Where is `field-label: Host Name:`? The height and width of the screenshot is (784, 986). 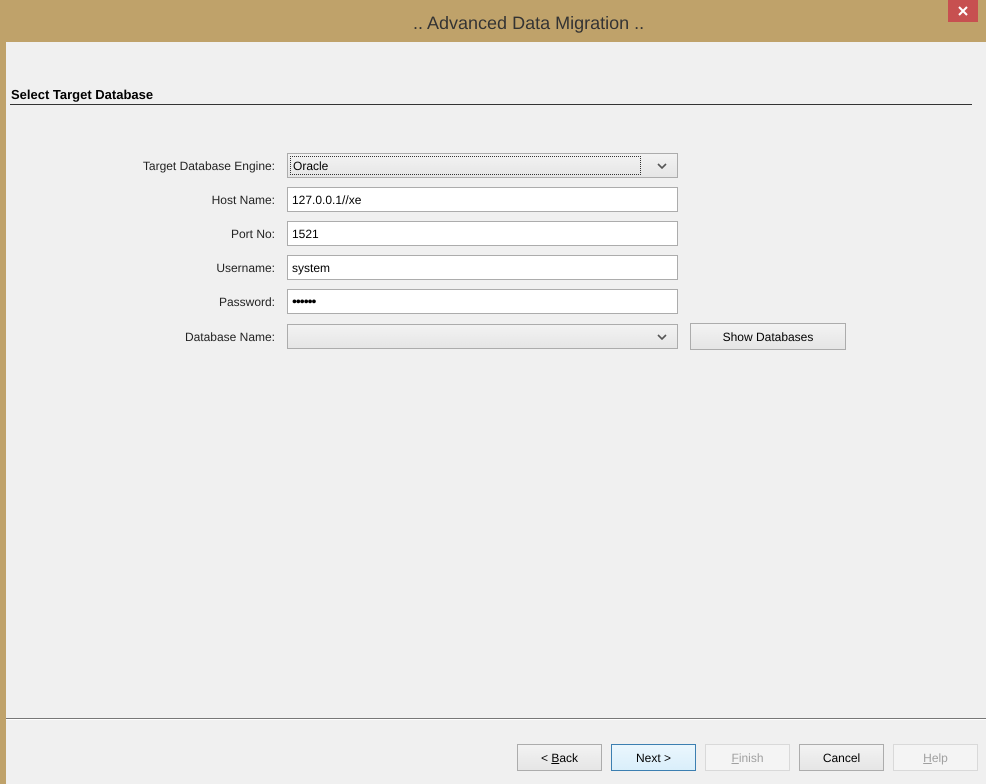 field-label: Host Name: is located at coordinates (243, 200).